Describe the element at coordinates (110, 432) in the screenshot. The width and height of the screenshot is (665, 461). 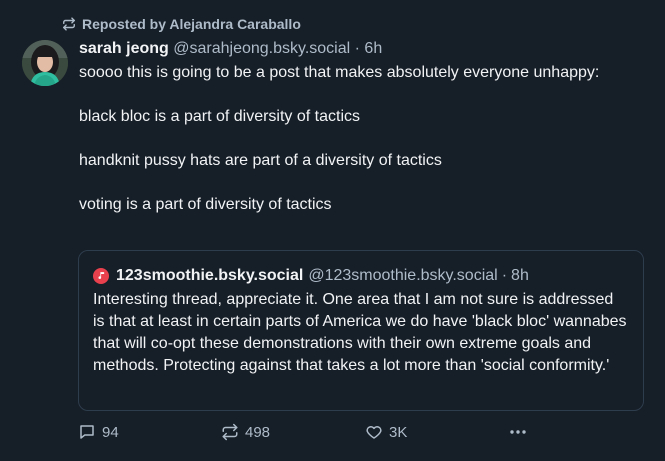
I see `reply-count: 94` at that location.